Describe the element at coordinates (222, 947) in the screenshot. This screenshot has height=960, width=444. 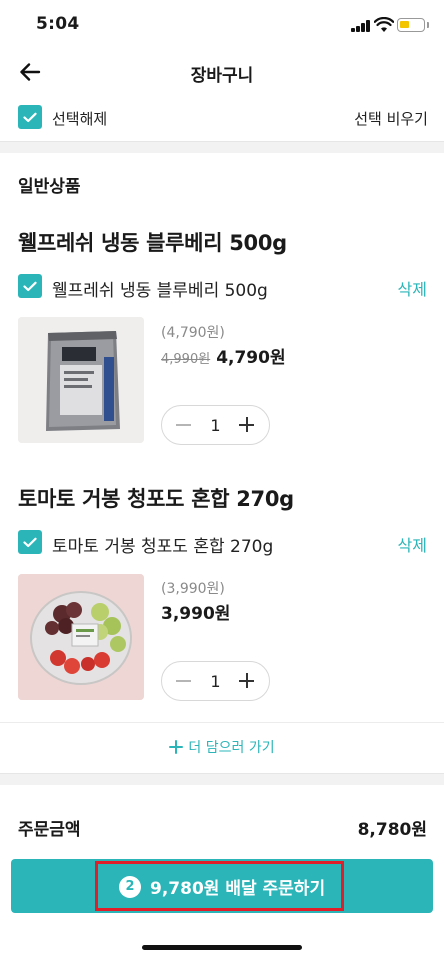
I see `home-indicator` at that location.